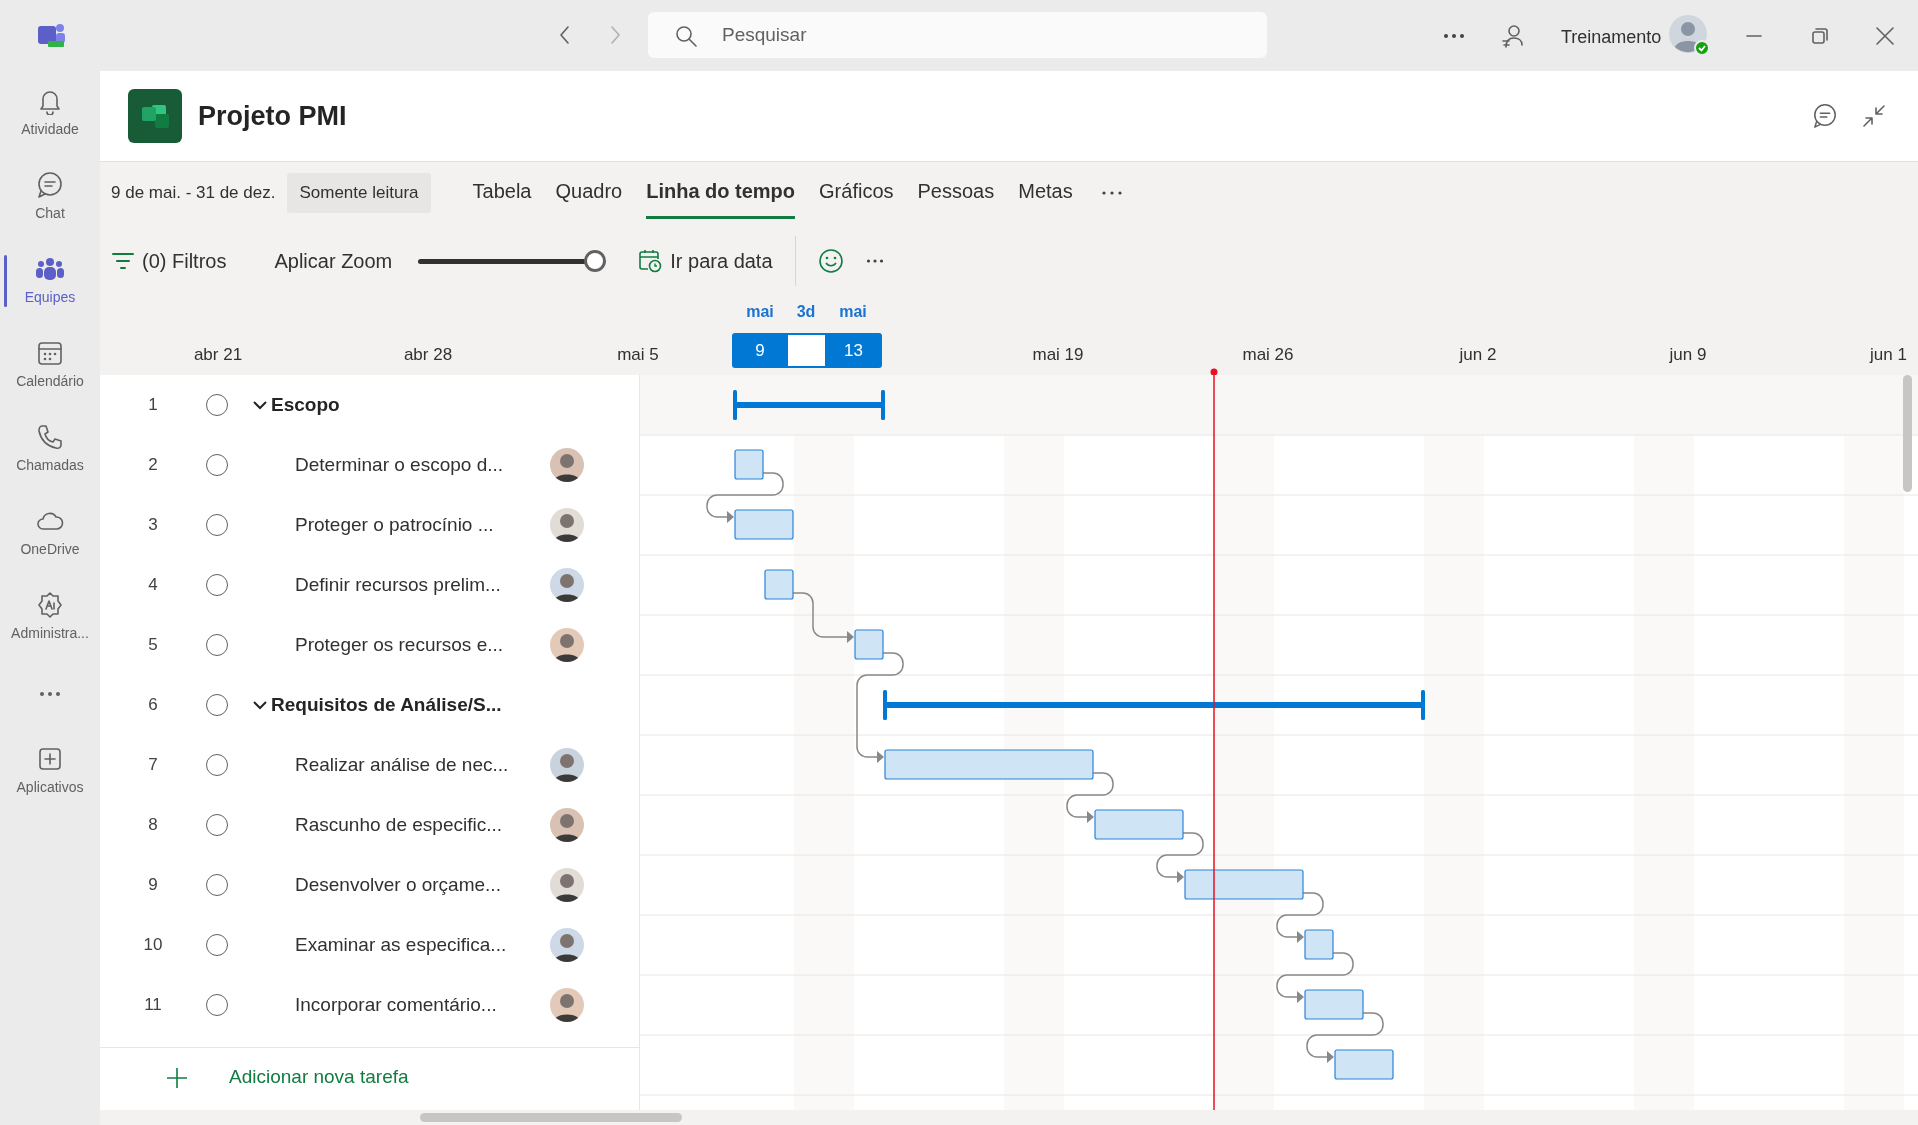 The image size is (1918, 1125). Describe the element at coordinates (177, 1077) in the screenshot. I see `plus-icon` at that location.